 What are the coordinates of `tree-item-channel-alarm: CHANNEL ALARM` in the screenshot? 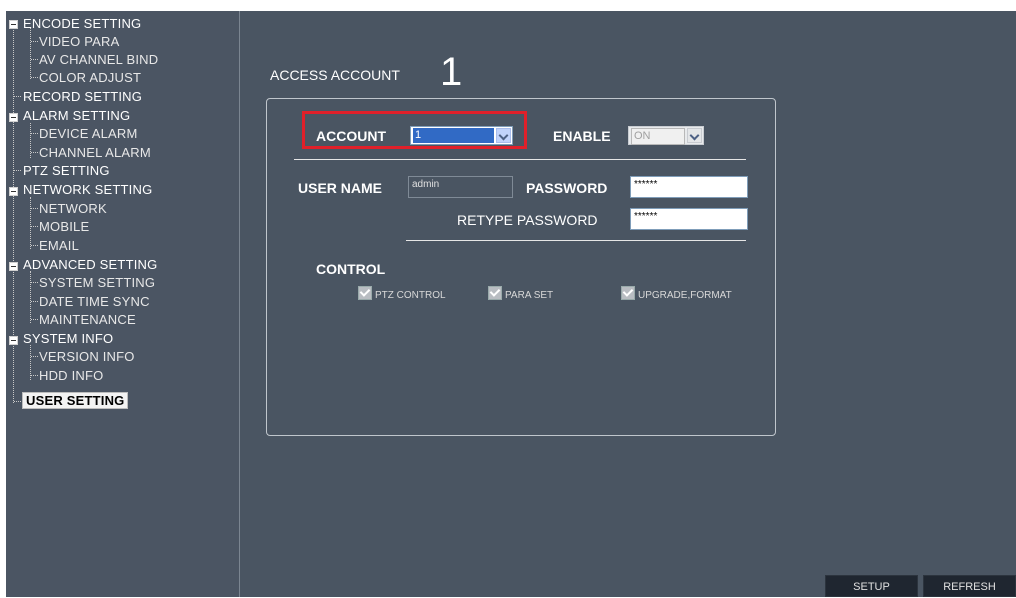 It's located at (95, 152).